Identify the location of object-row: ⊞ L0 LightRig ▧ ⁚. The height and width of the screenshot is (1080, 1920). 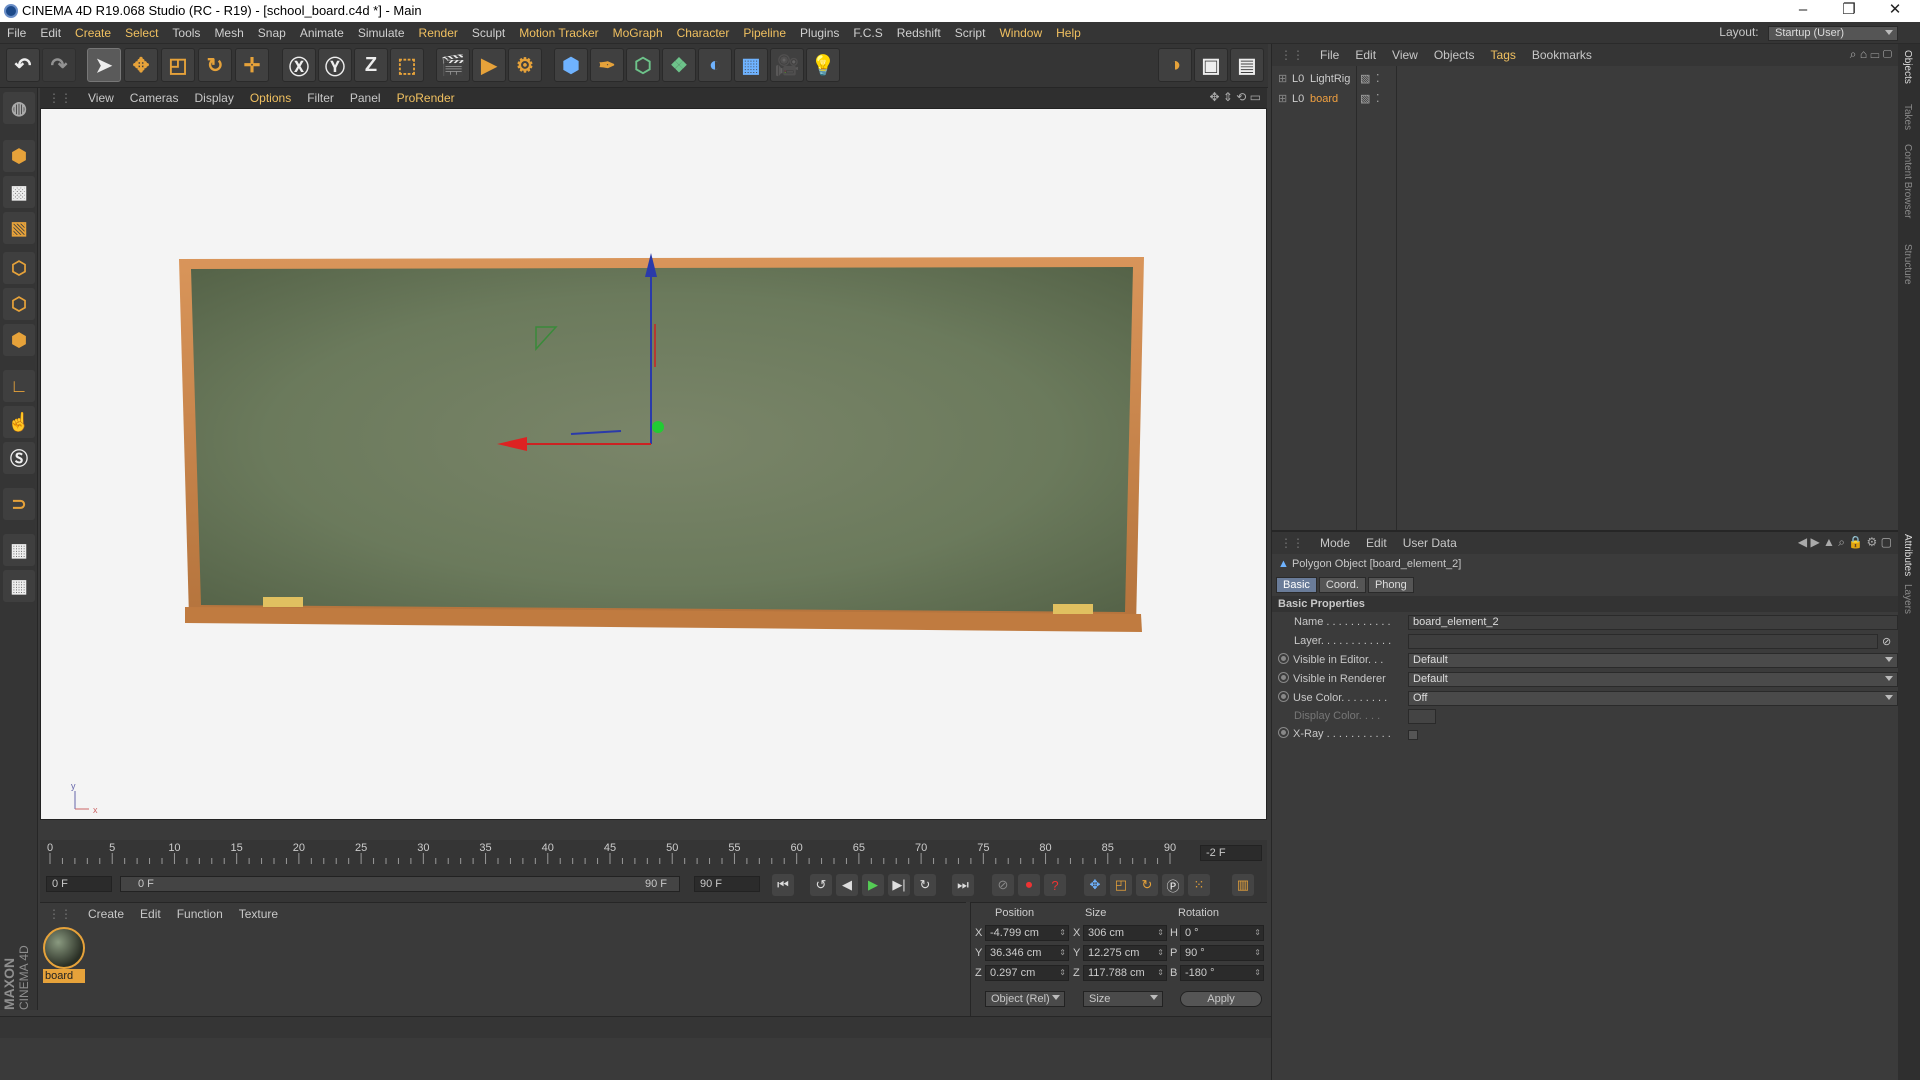
(1585, 79).